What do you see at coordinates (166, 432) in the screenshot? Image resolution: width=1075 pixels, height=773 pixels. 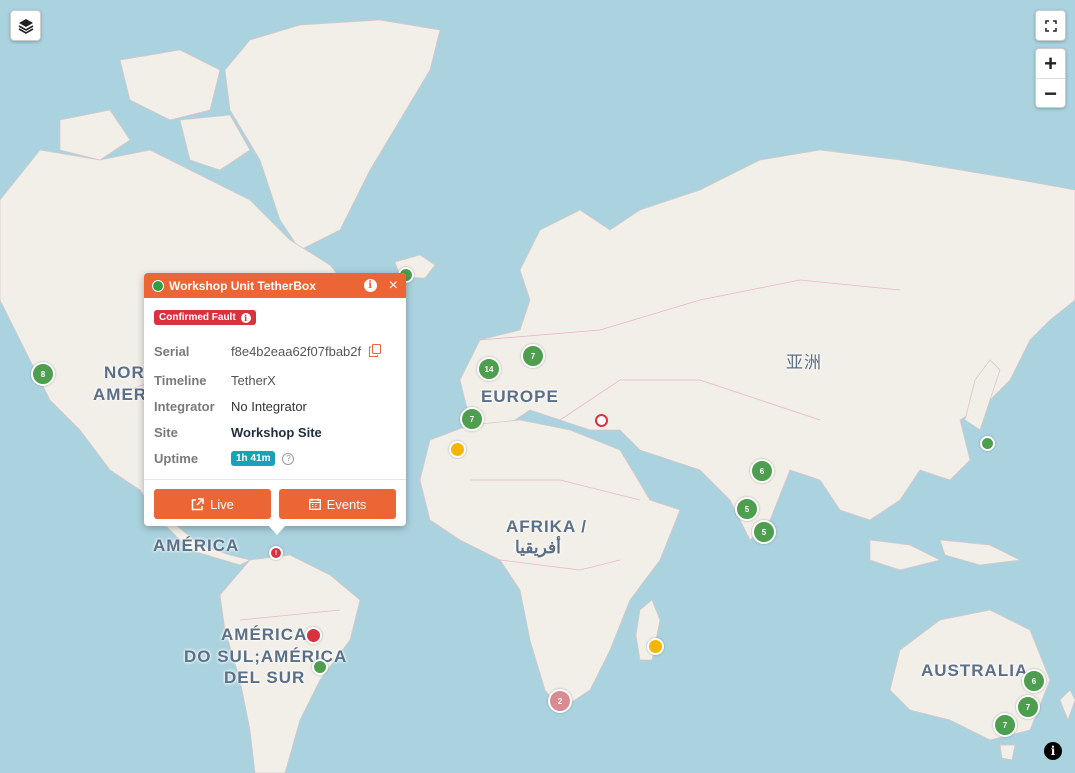 I see `field-label: Site` at bounding box center [166, 432].